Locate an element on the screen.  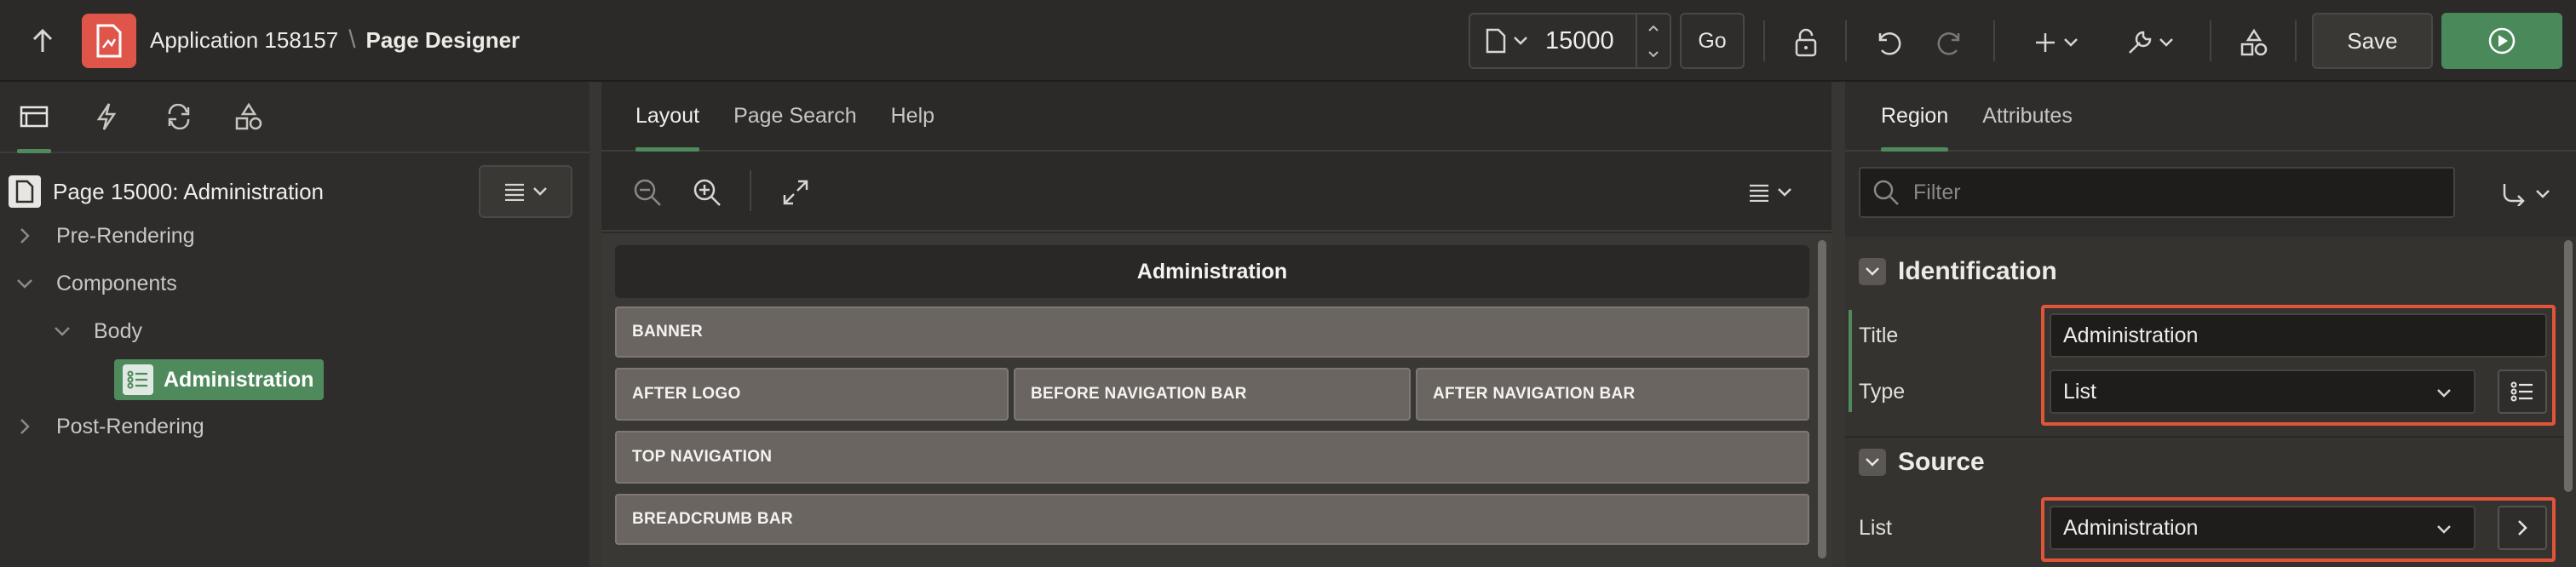
zoom-in-icon is located at coordinates (707, 192).